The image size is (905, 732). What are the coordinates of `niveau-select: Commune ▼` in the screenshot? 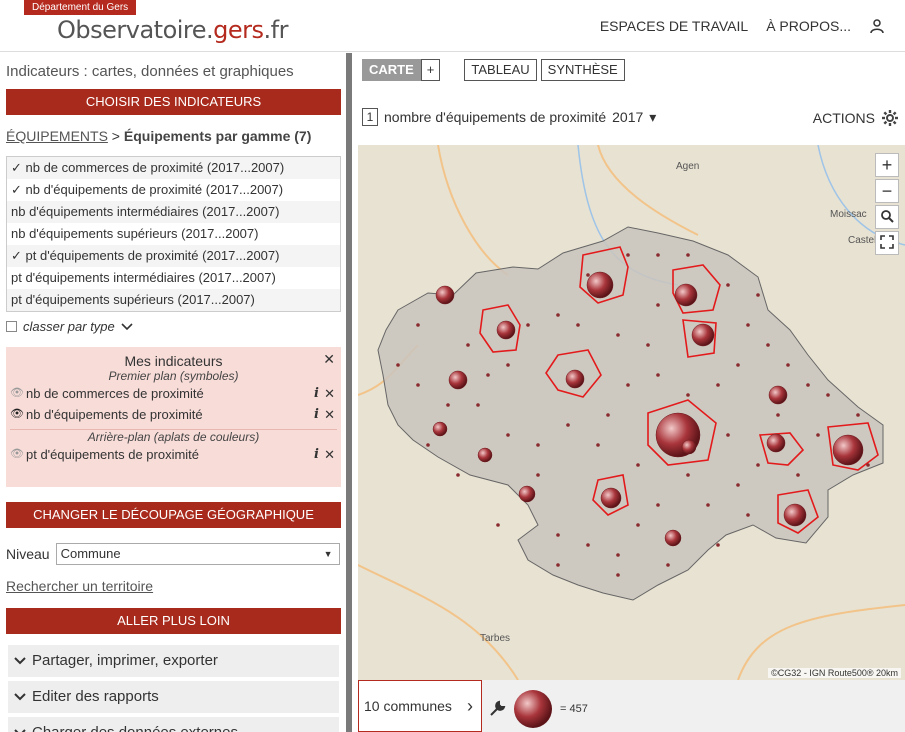 It's located at (197, 554).